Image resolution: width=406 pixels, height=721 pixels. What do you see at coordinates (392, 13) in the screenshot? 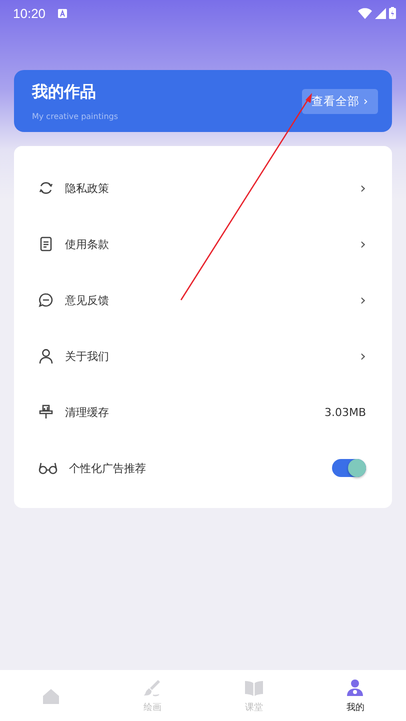
I see `battery-icon` at bounding box center [392, 13].